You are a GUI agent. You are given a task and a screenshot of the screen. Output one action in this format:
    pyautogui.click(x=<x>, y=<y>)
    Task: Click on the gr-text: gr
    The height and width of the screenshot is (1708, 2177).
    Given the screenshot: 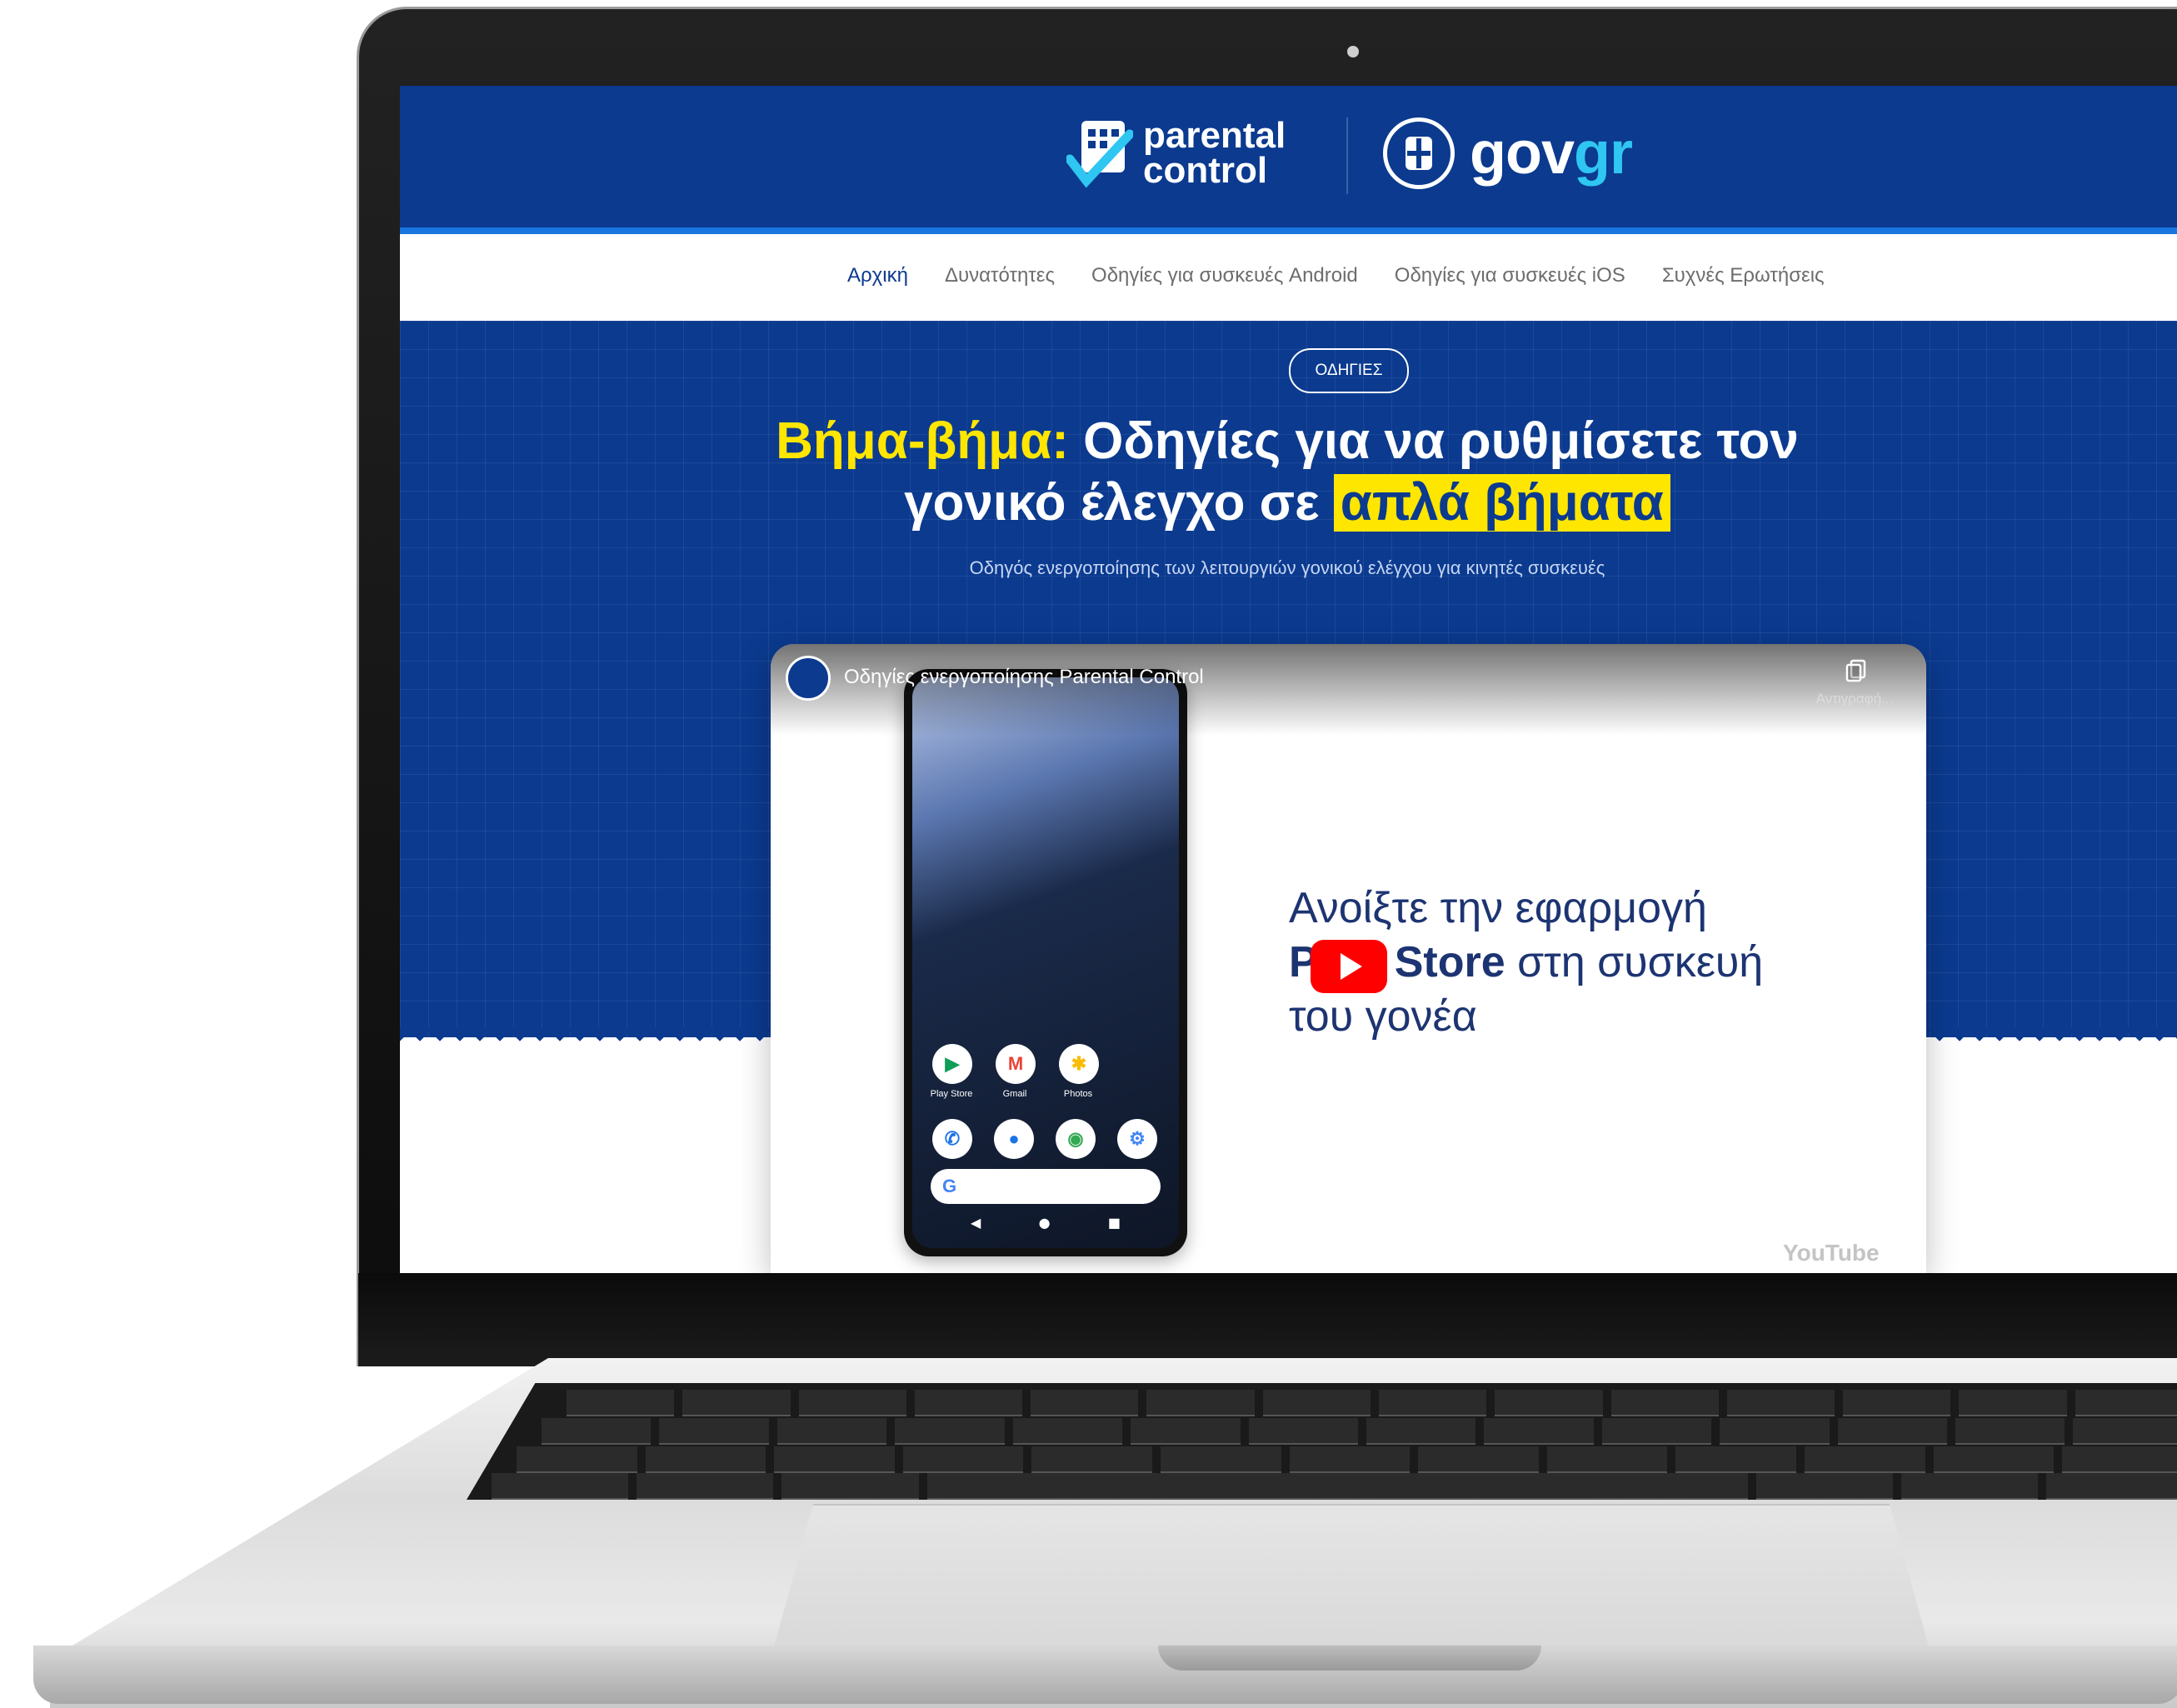 What is the action you would take?
    pyautogui.click(x=1603, y=153)
    